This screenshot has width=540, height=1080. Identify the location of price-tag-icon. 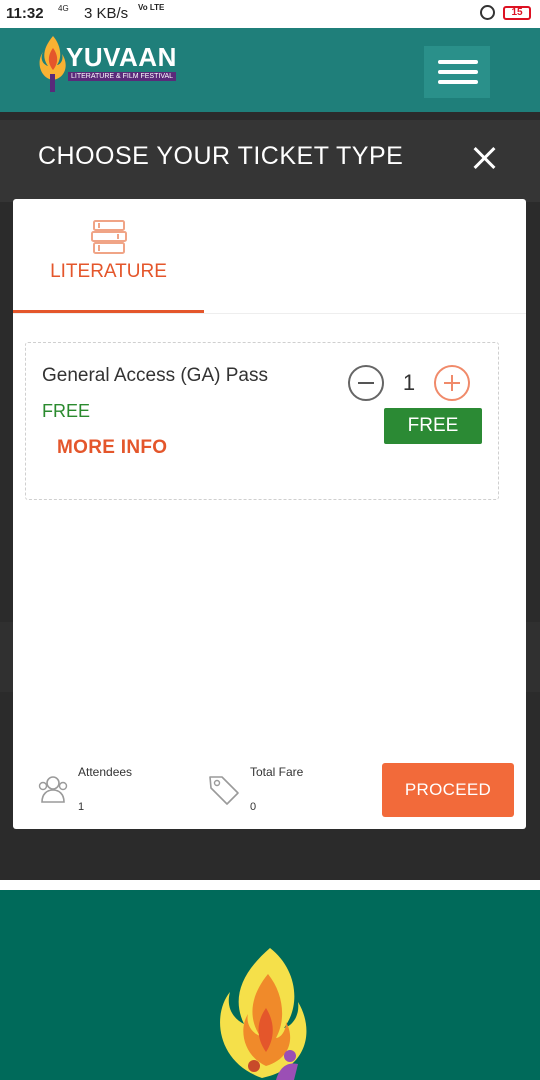
(224, 790).